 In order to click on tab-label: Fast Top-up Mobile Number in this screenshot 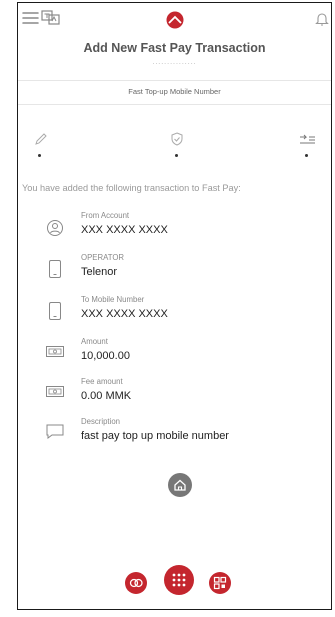, I will do `click(174, 91)`.